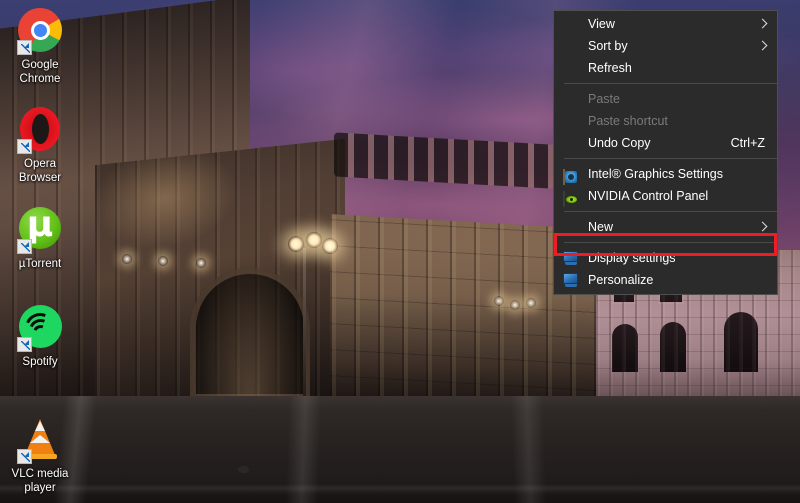  Describe the element at coordinates (665, 143) in the screenshot. I see `context-menu-item-undo-copy: Undo Copy Ctrl+Z` at that location.